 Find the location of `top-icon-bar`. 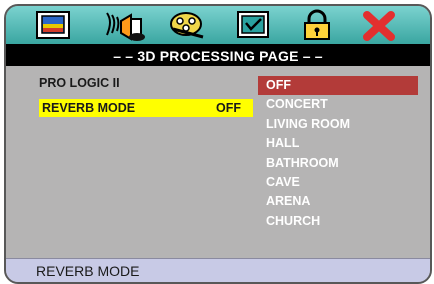

top-icon-bar is located at coordinates (218, 25).